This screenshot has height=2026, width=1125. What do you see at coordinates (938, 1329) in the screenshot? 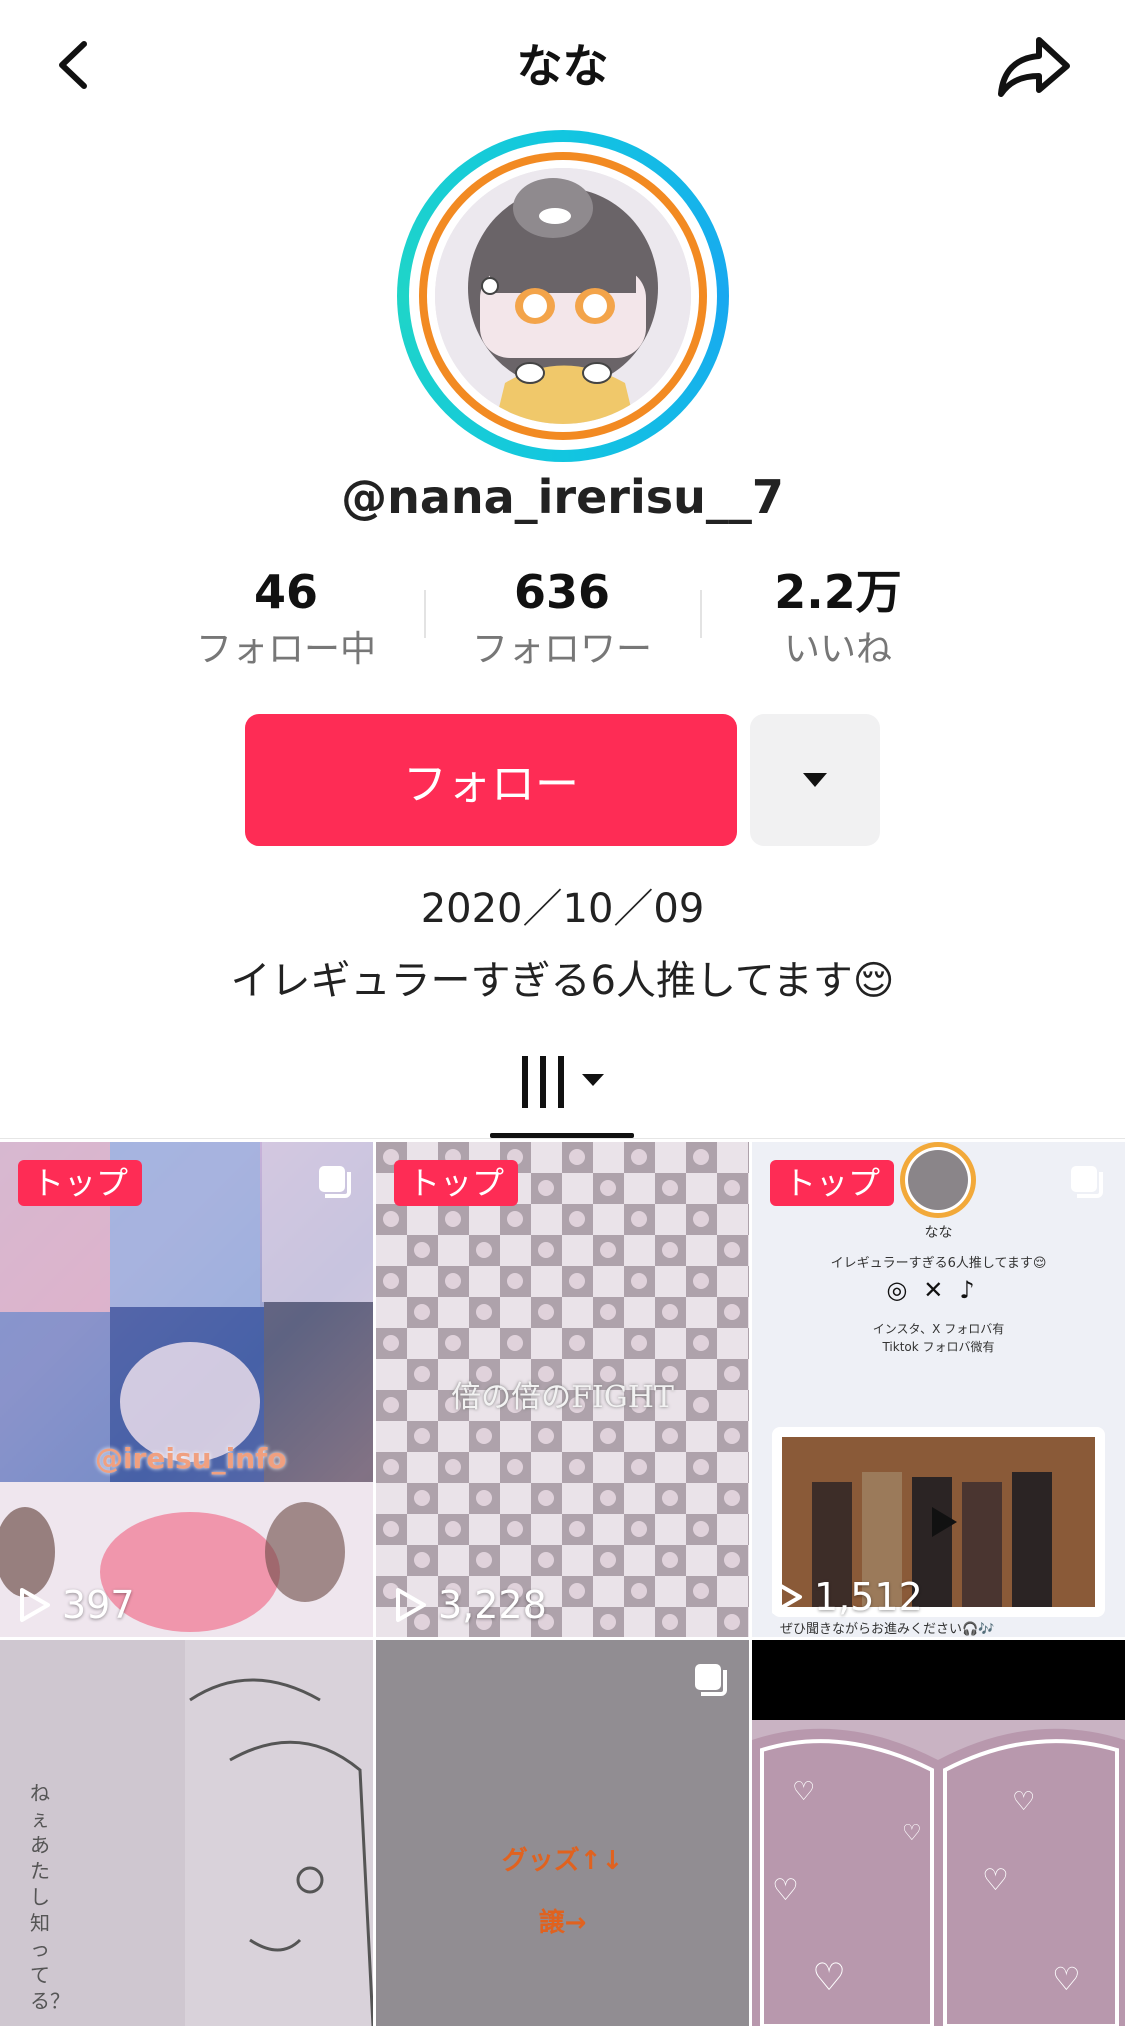
I see `card-line-2: インスタ、X フォロバ有` at bounding box center [938, 1329].